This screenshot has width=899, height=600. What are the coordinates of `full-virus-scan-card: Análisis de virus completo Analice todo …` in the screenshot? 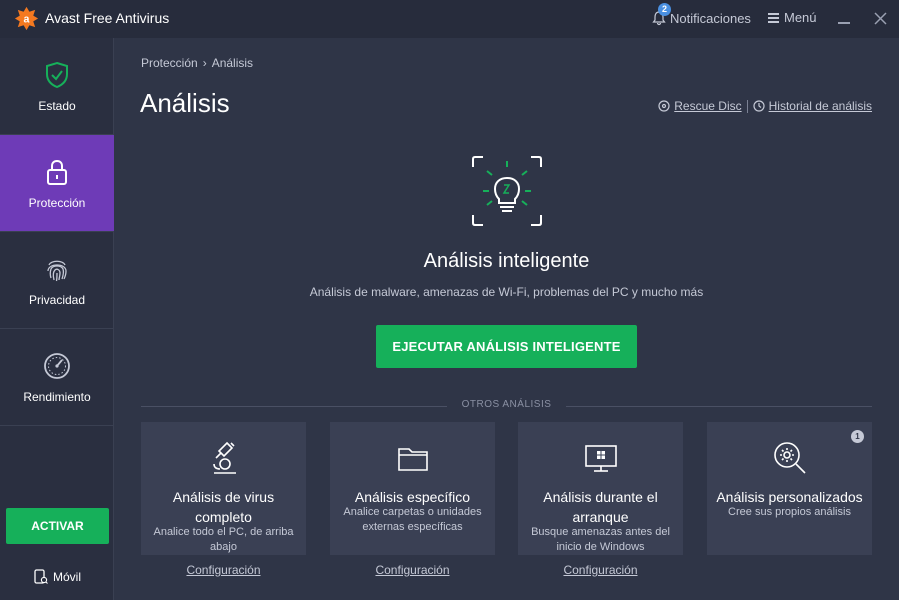 It's located at (223, 488).